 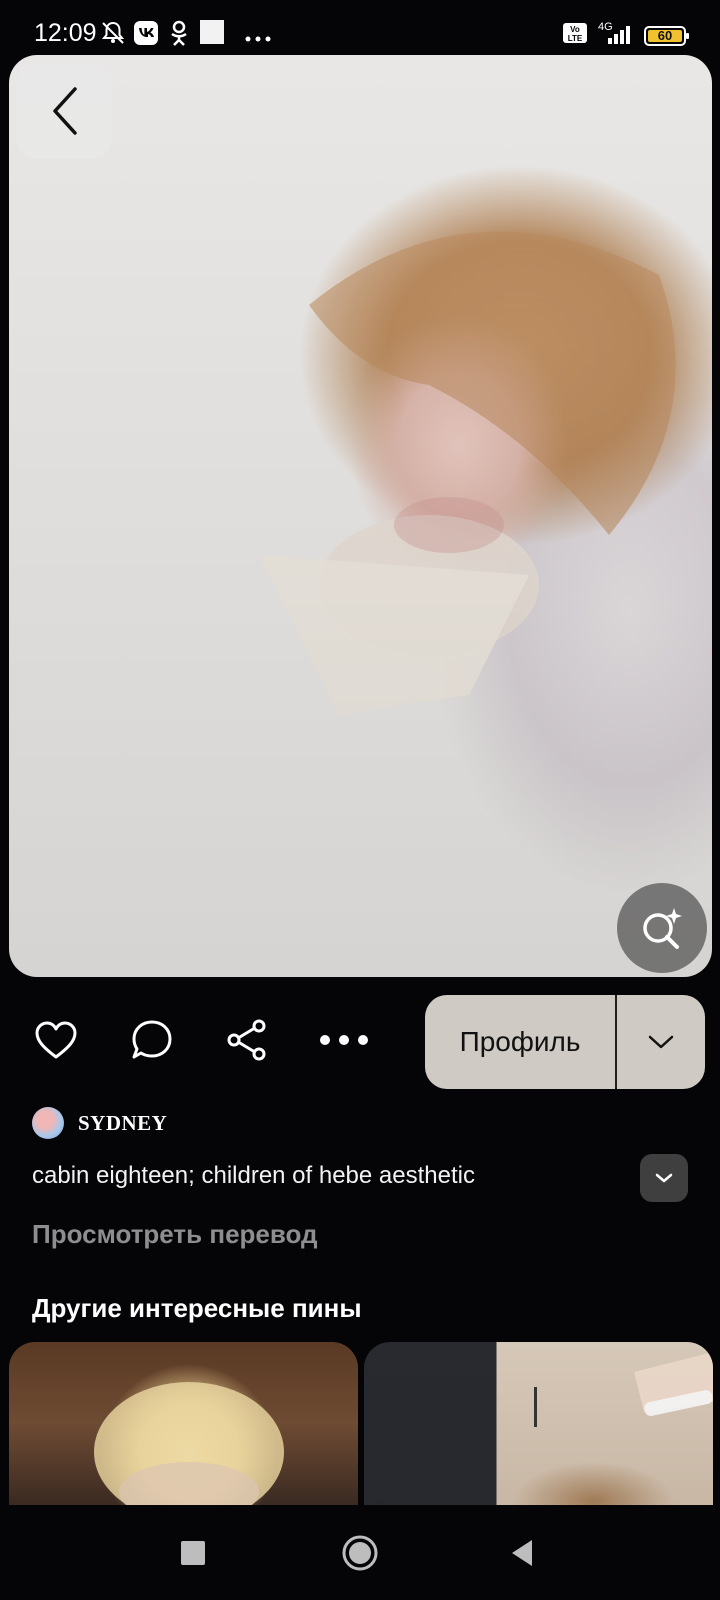 I want to click on network-type: 4G, so click(x=605, y=27).